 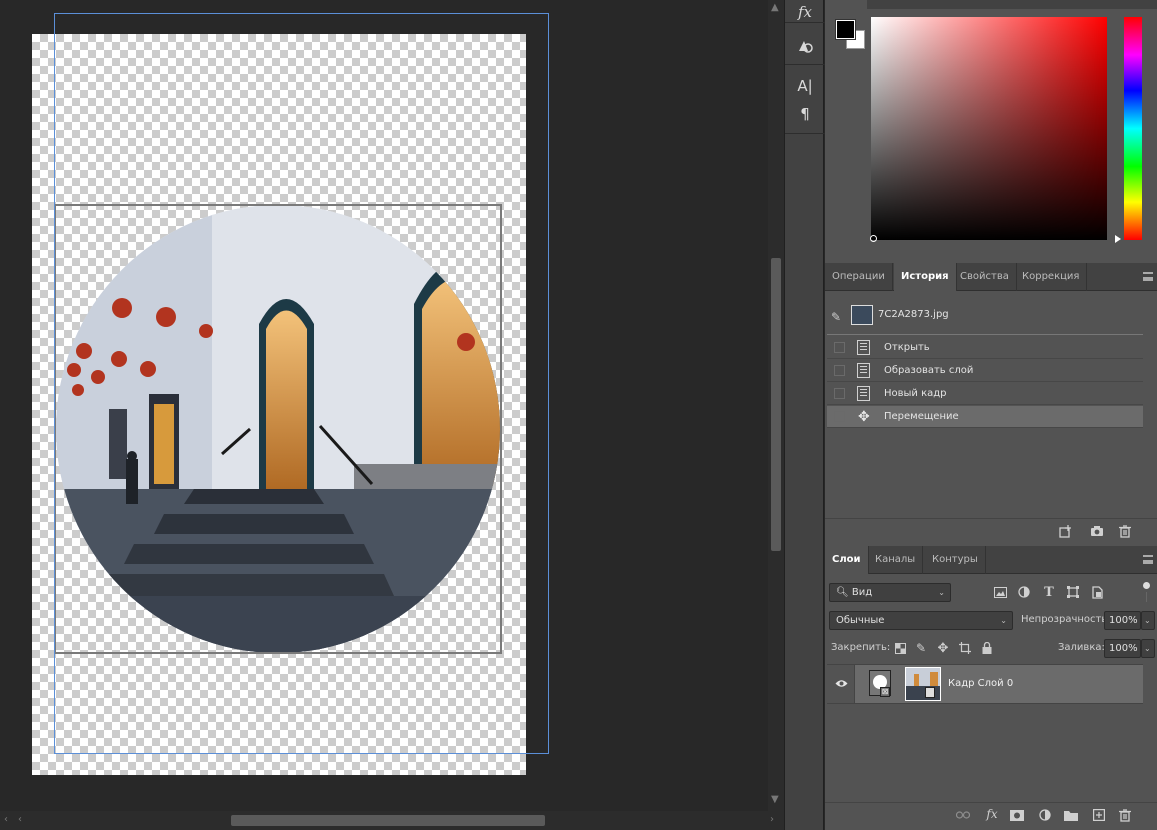 I want to click on filter-shape-layers-icon, so click(x=1073, y=592).